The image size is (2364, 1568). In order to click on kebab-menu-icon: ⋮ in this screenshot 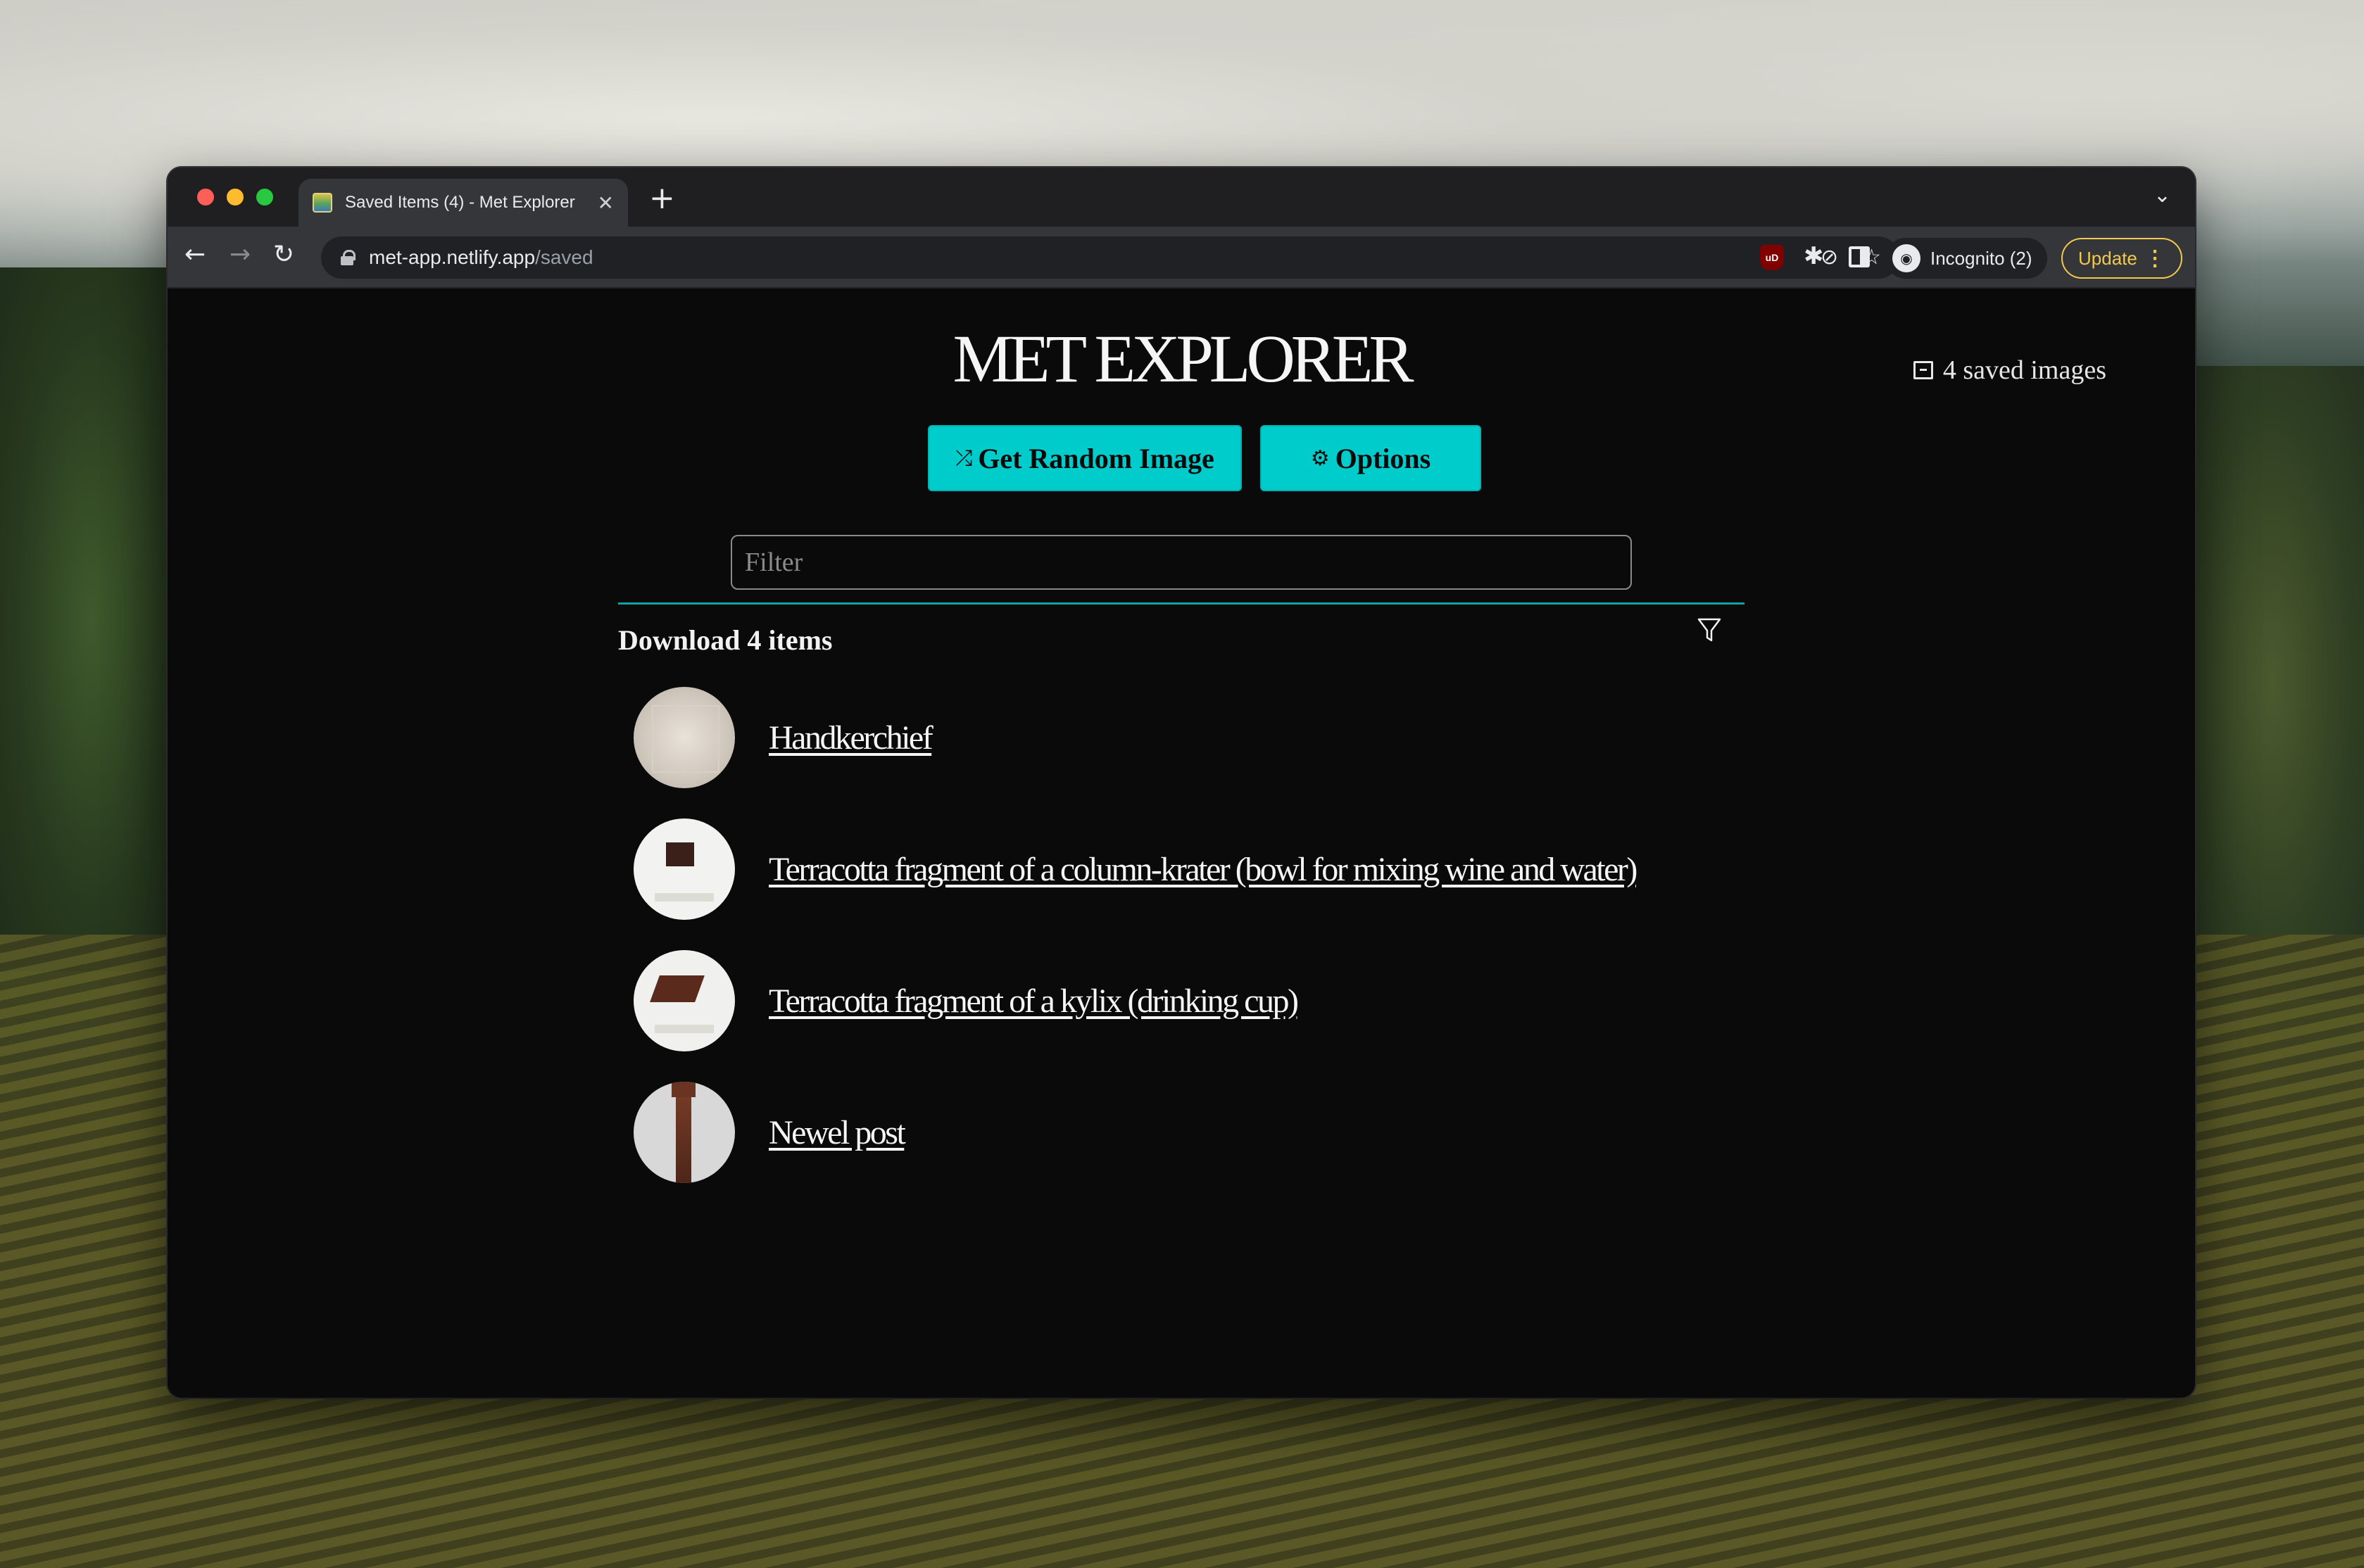, I will do `click(2154, 258)`.